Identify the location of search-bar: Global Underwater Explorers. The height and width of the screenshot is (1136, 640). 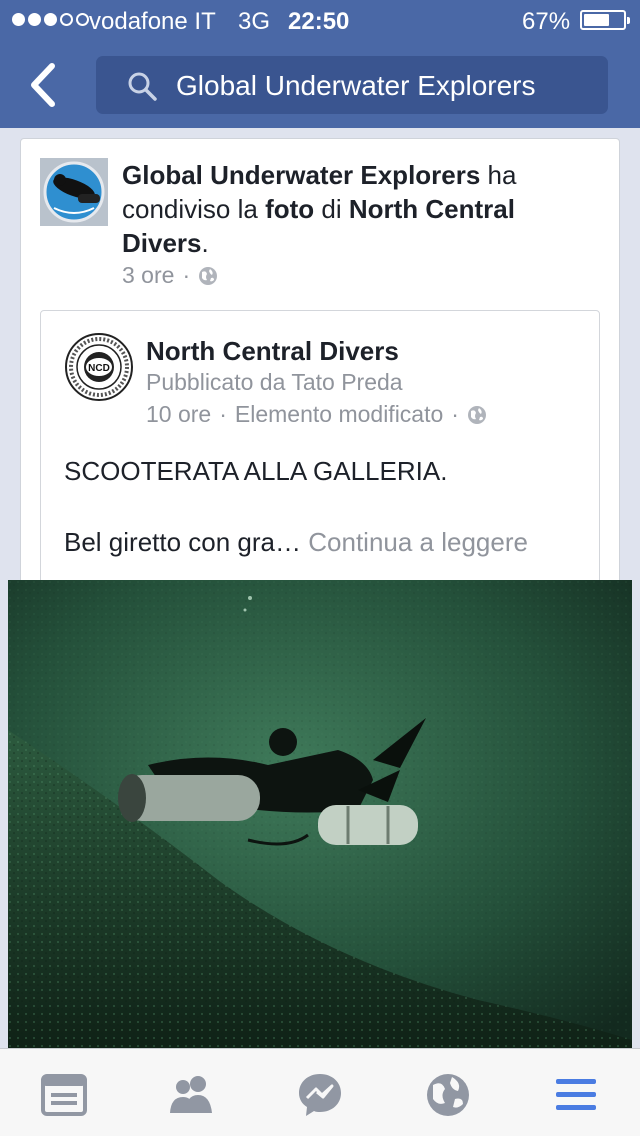
(352, 85).